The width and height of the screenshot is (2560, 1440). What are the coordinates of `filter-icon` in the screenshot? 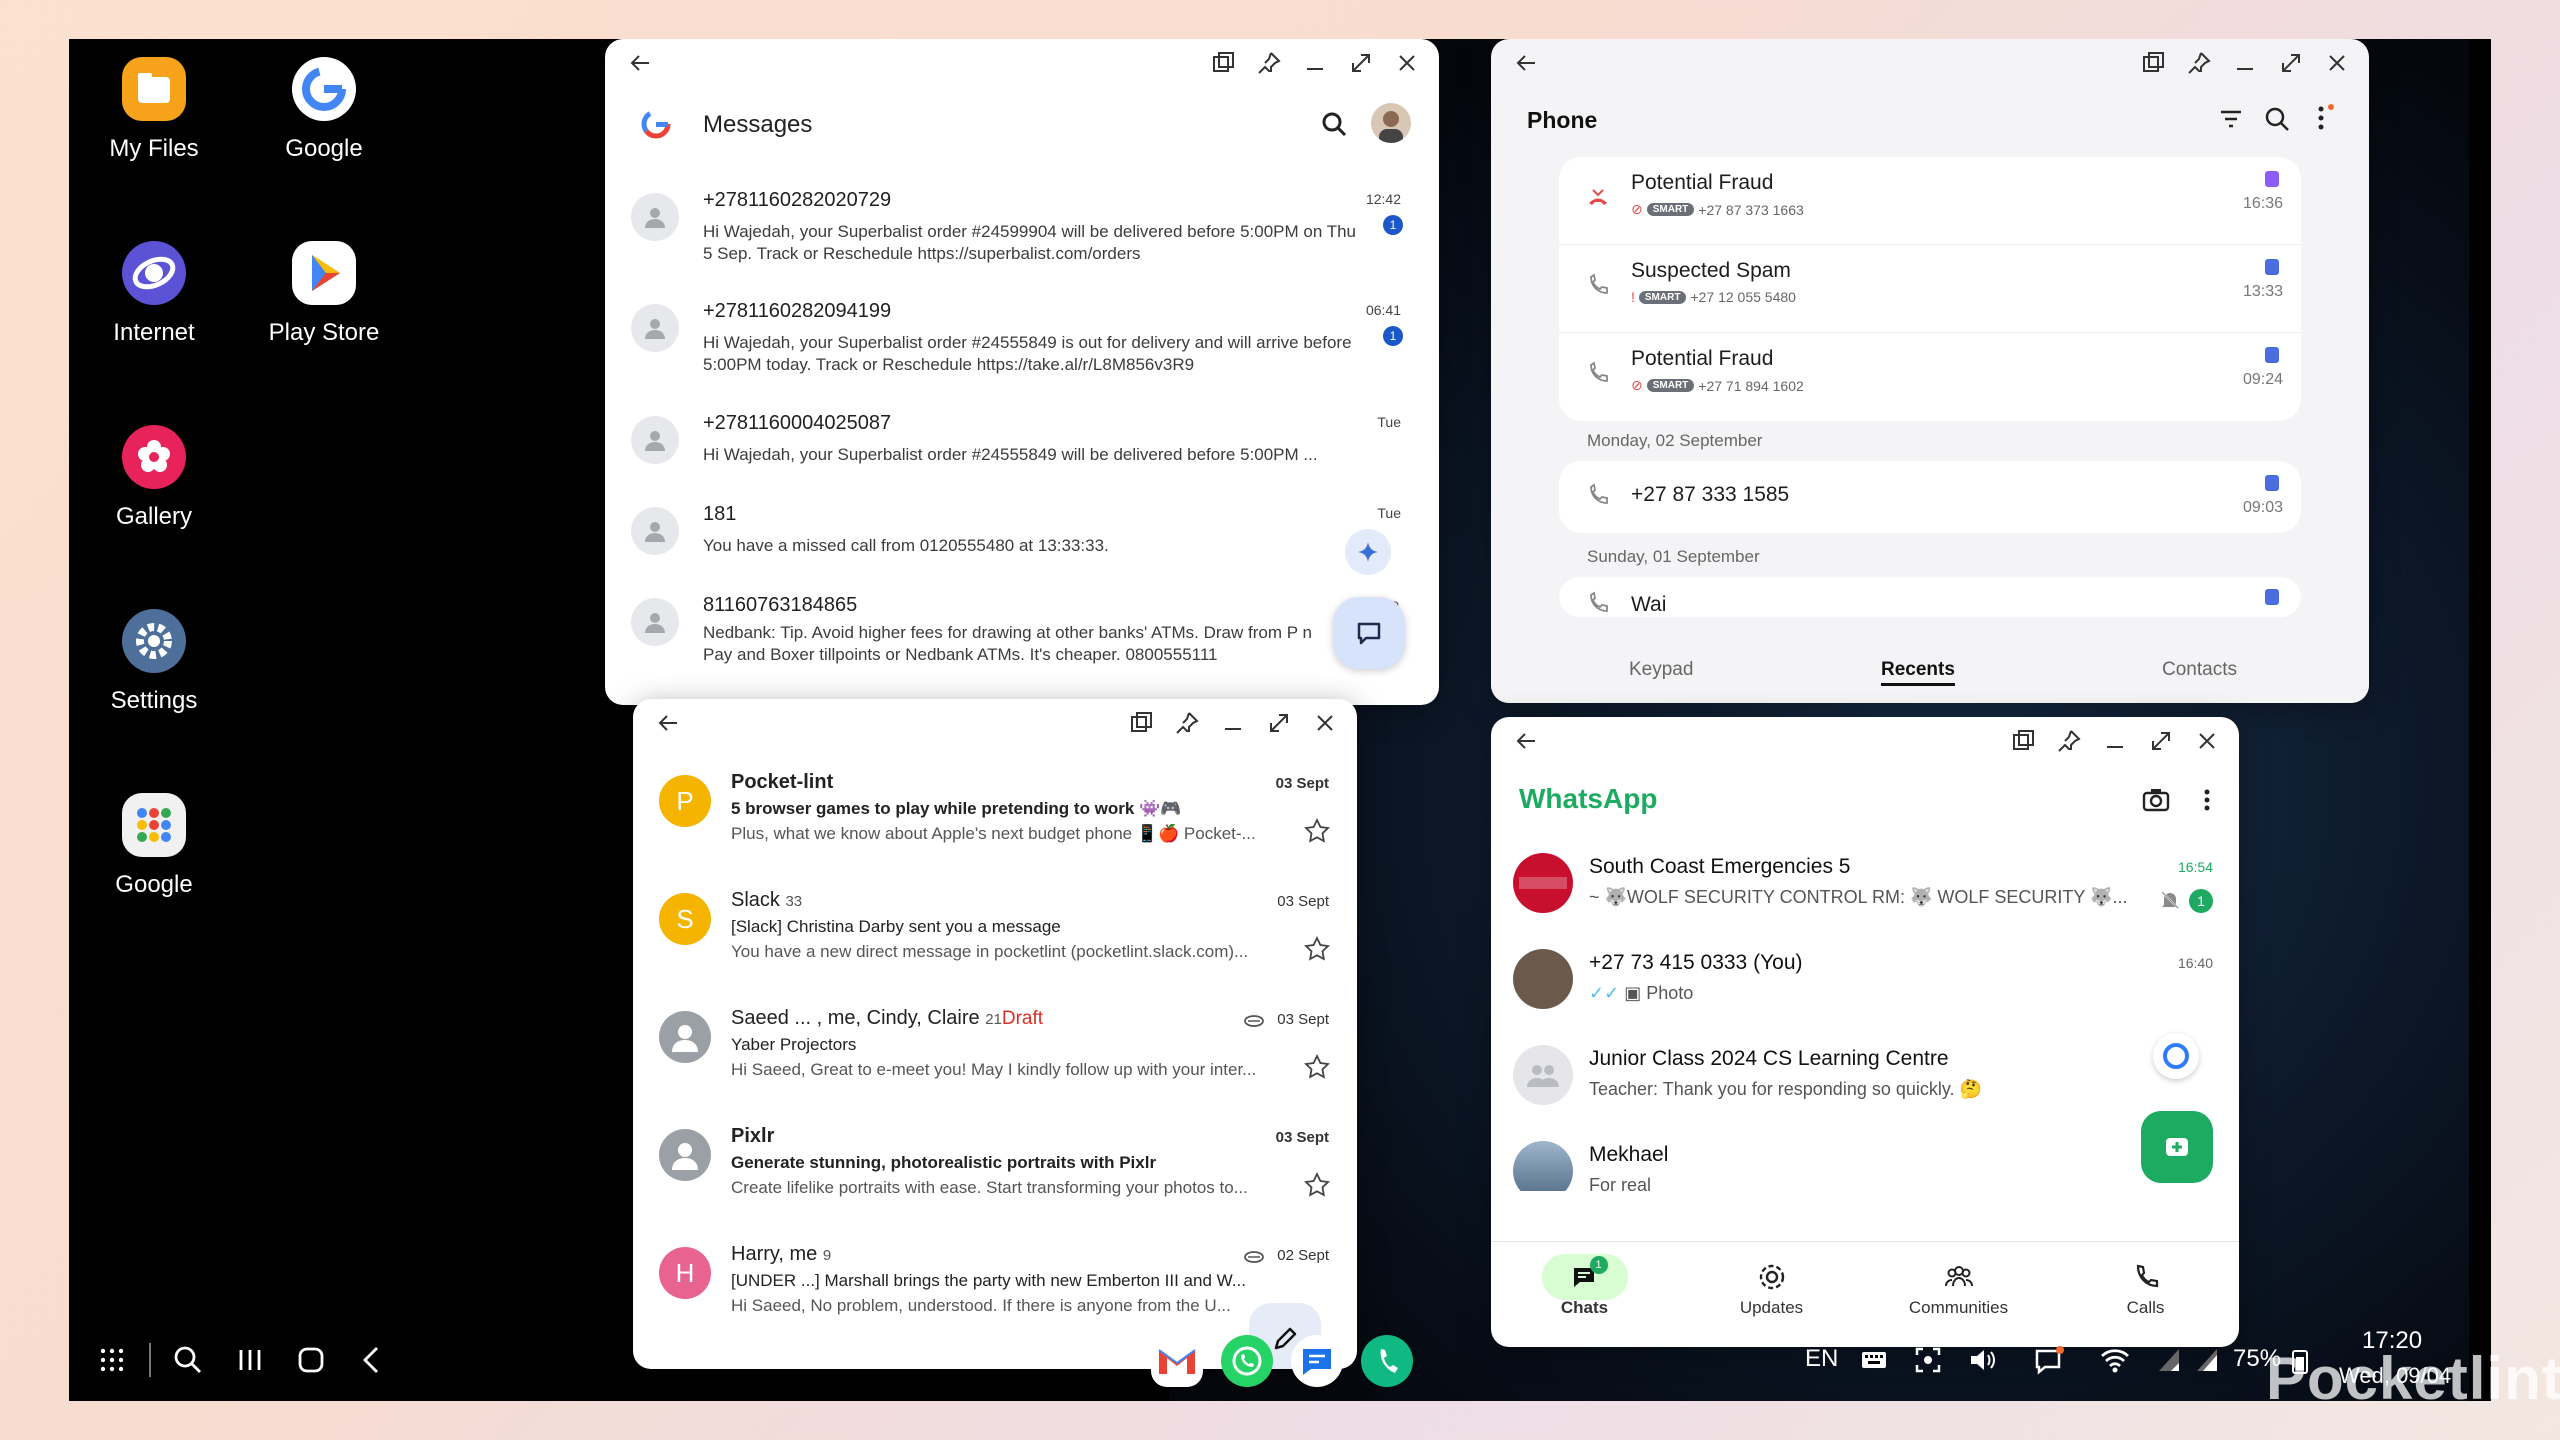 It's located at (2231, 119).